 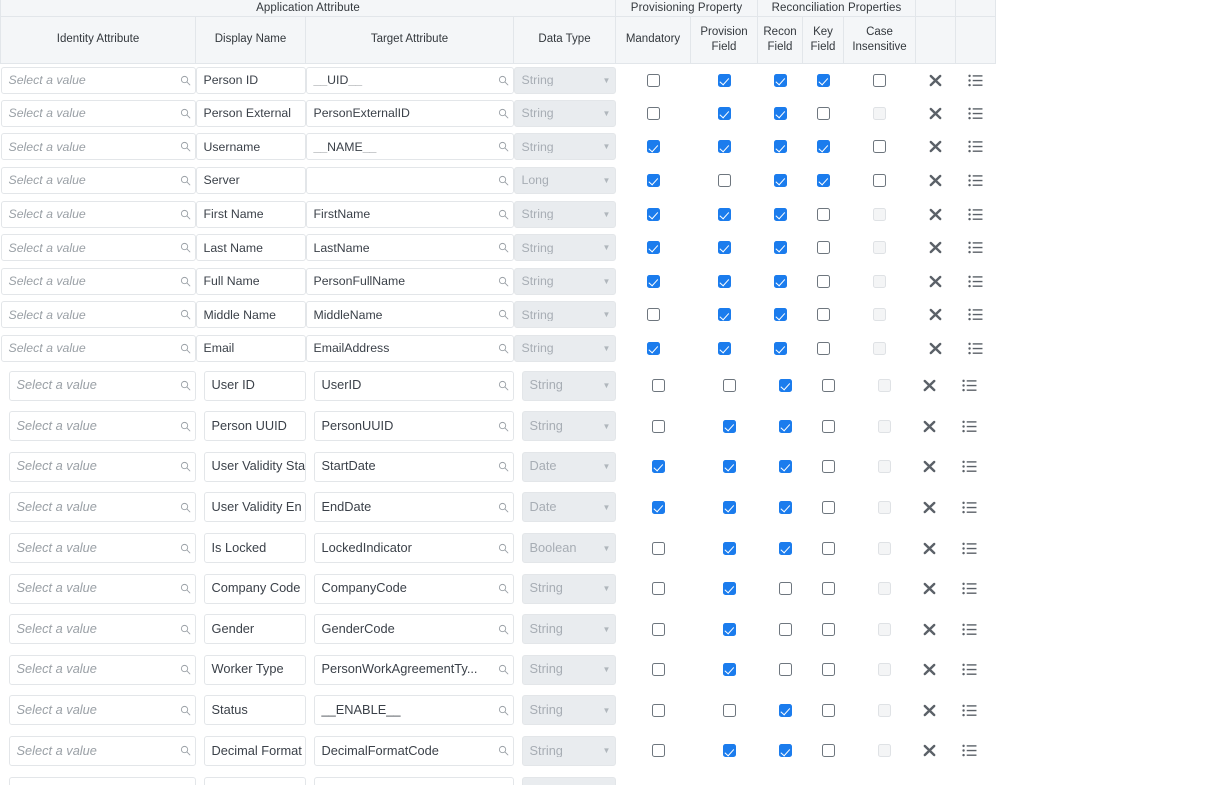 I want to click on display-name-input: Status, so click(x=254, y=710).